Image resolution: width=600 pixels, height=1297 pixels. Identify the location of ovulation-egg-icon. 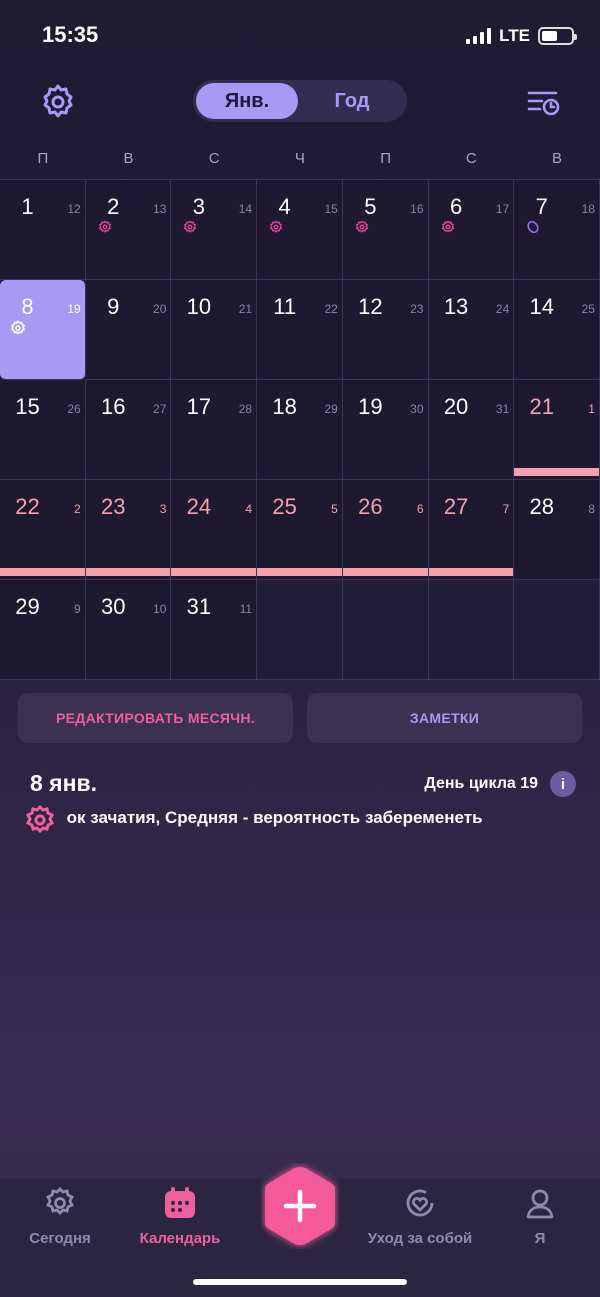
(533, 227).